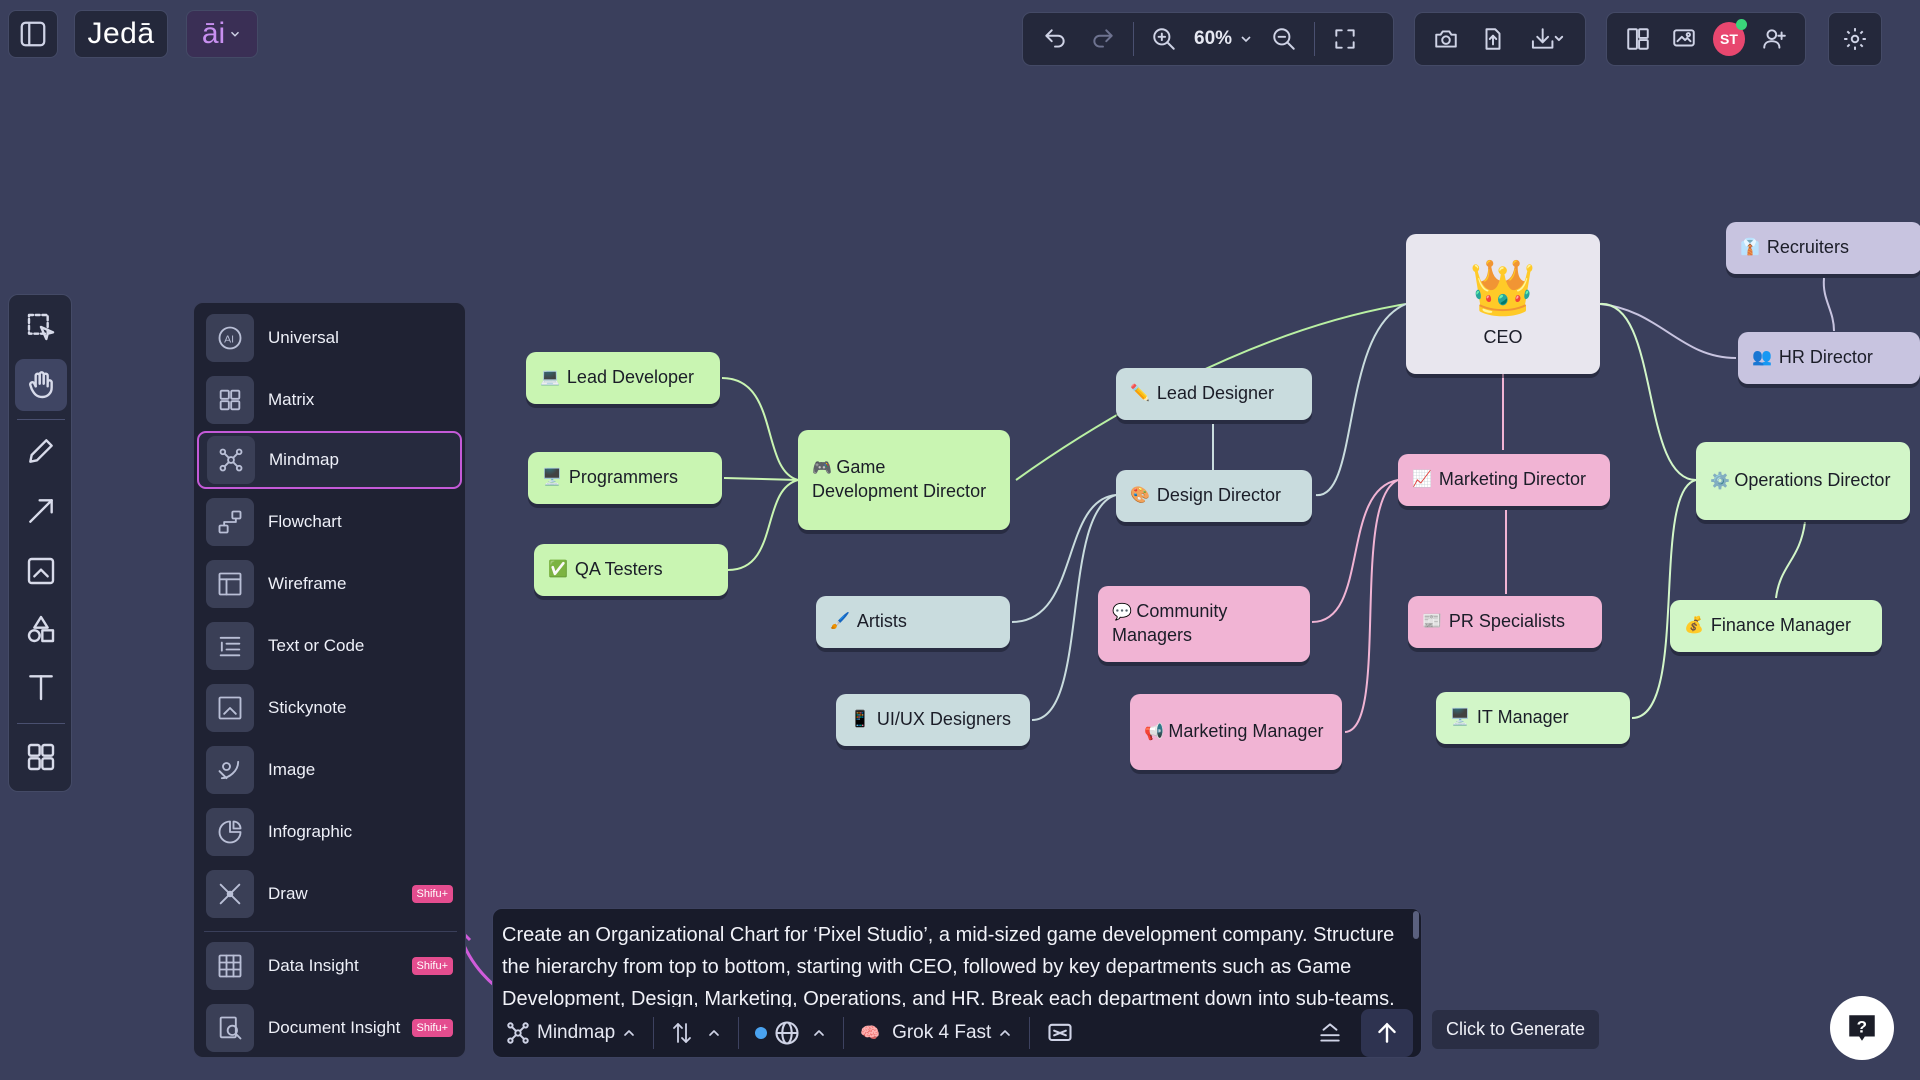  I want to click on gear-icon, so click(1855, 39).